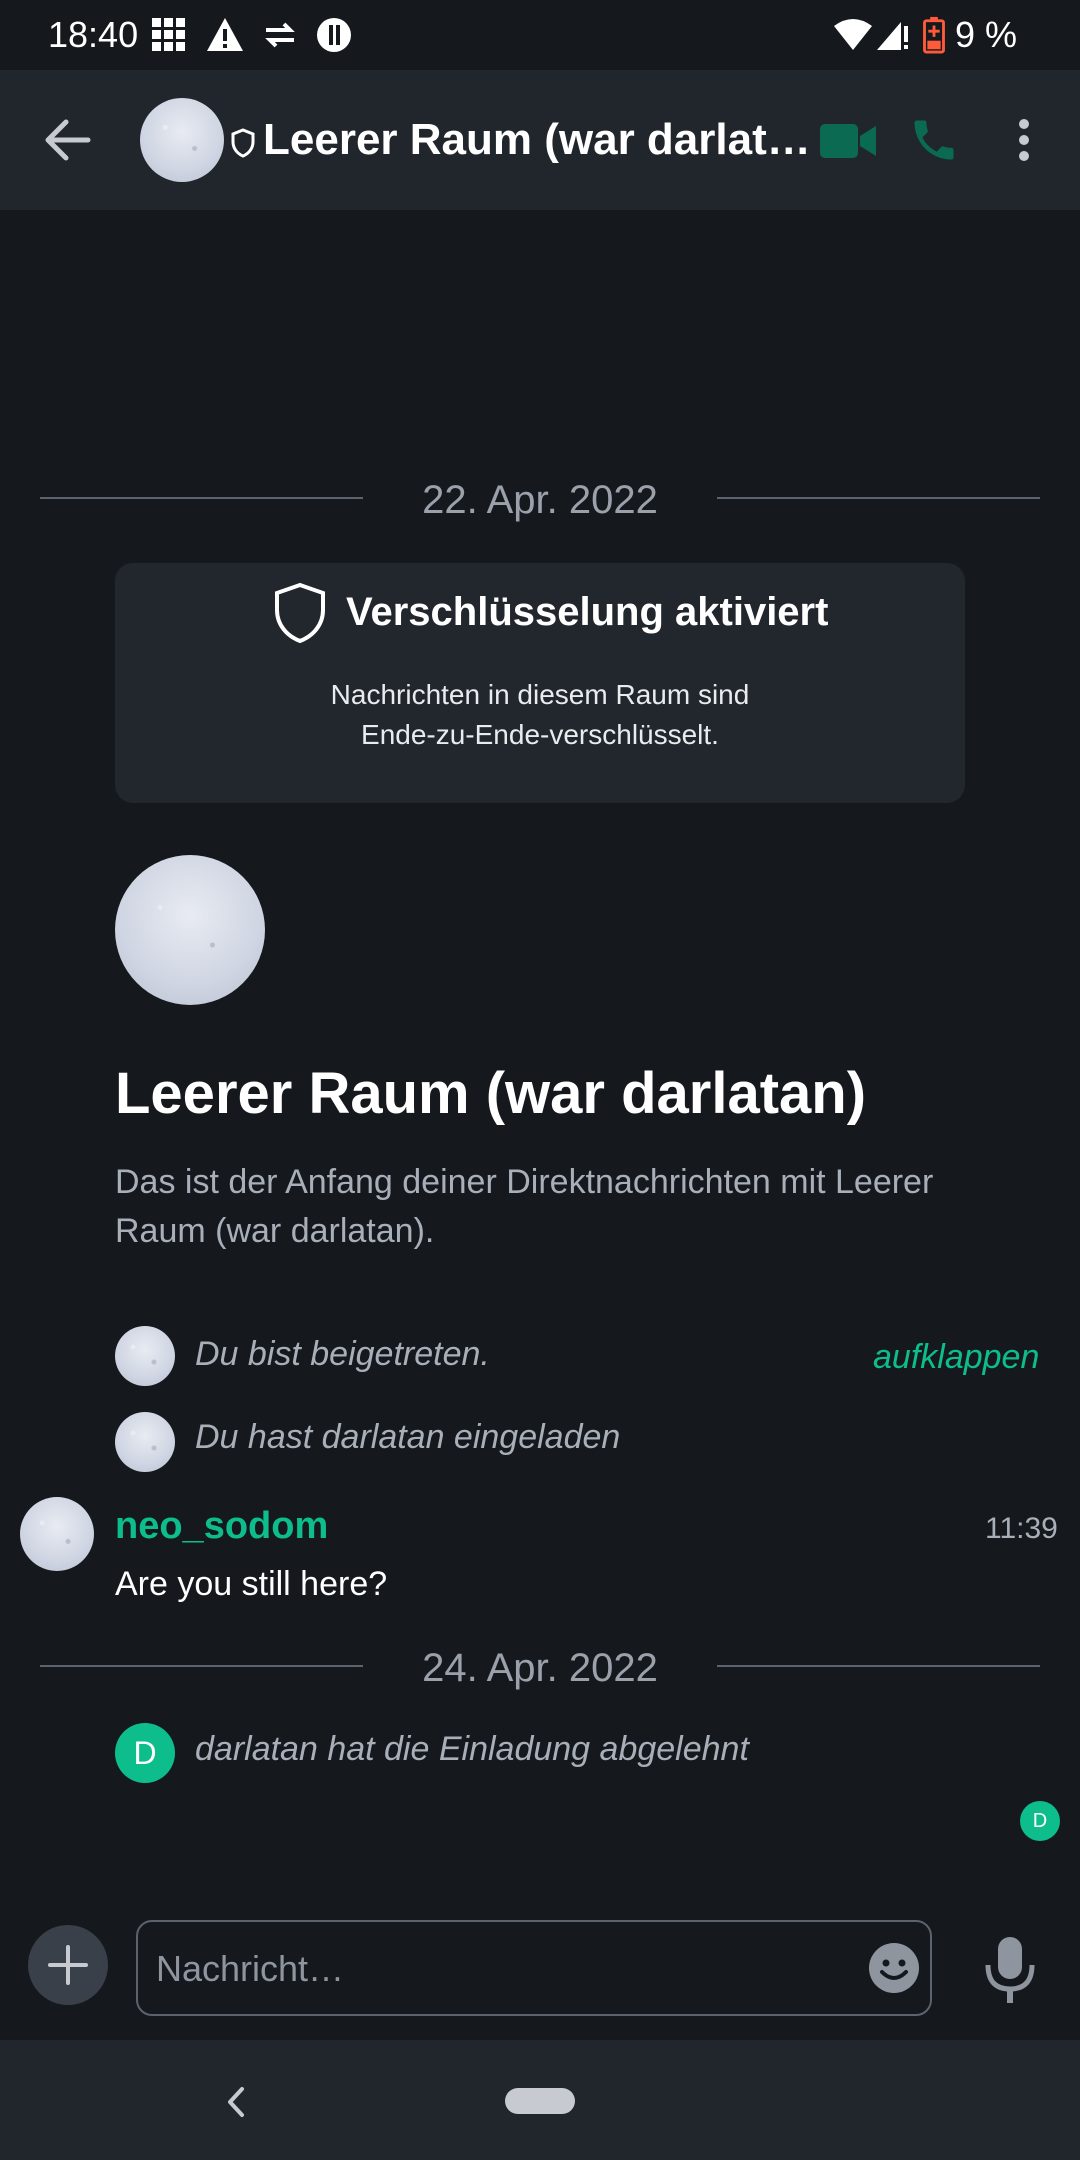  Describe the element at coordinates (934, 35) in the screenshot. I see `battery-low-icon` at that location.